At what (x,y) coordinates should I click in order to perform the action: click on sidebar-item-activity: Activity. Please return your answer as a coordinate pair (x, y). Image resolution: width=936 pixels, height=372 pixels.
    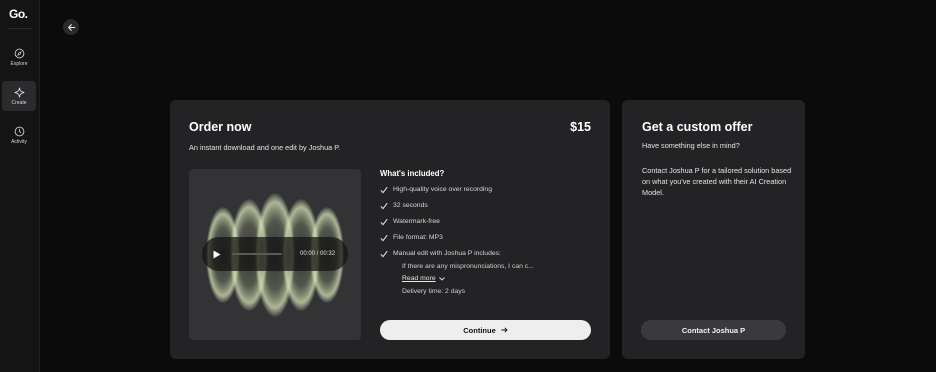
    Looking at the image, I should click on (19, 135).